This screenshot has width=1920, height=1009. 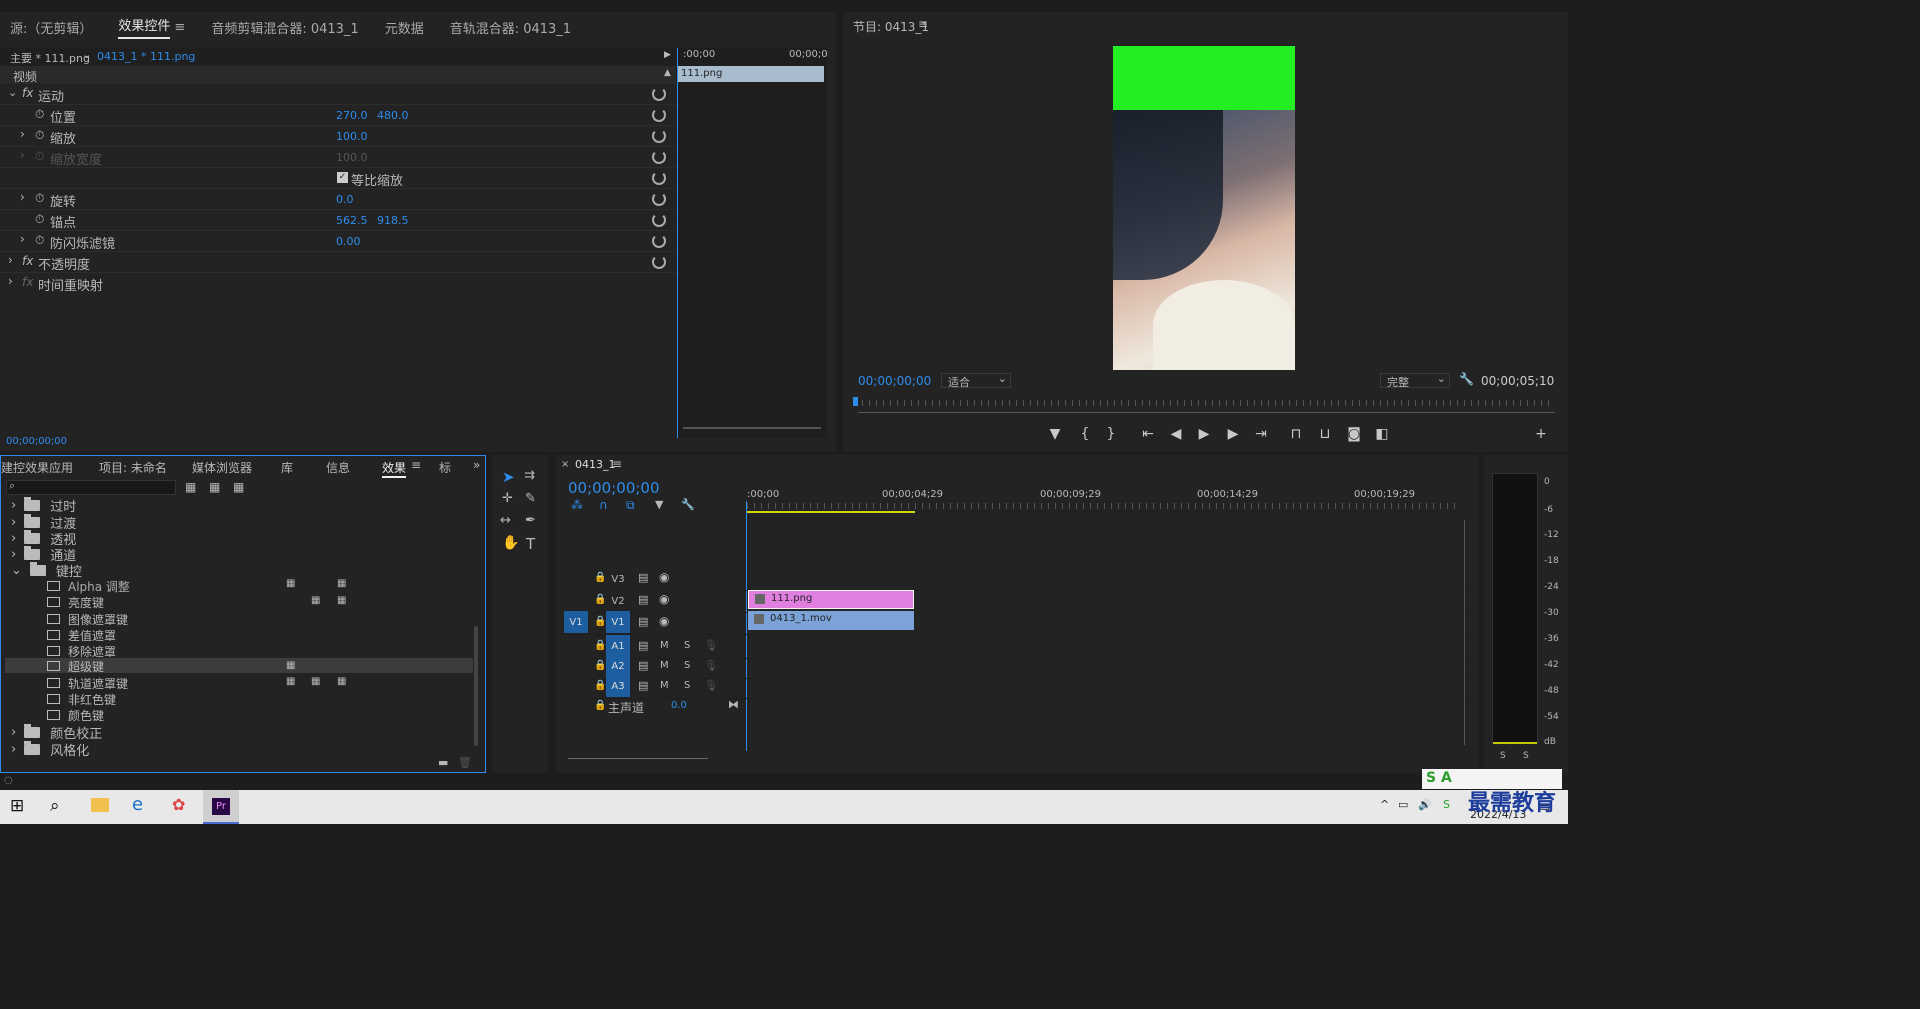 I want to click on tab-keying-apply: 建控效果应用, so click(x=37, y=467).